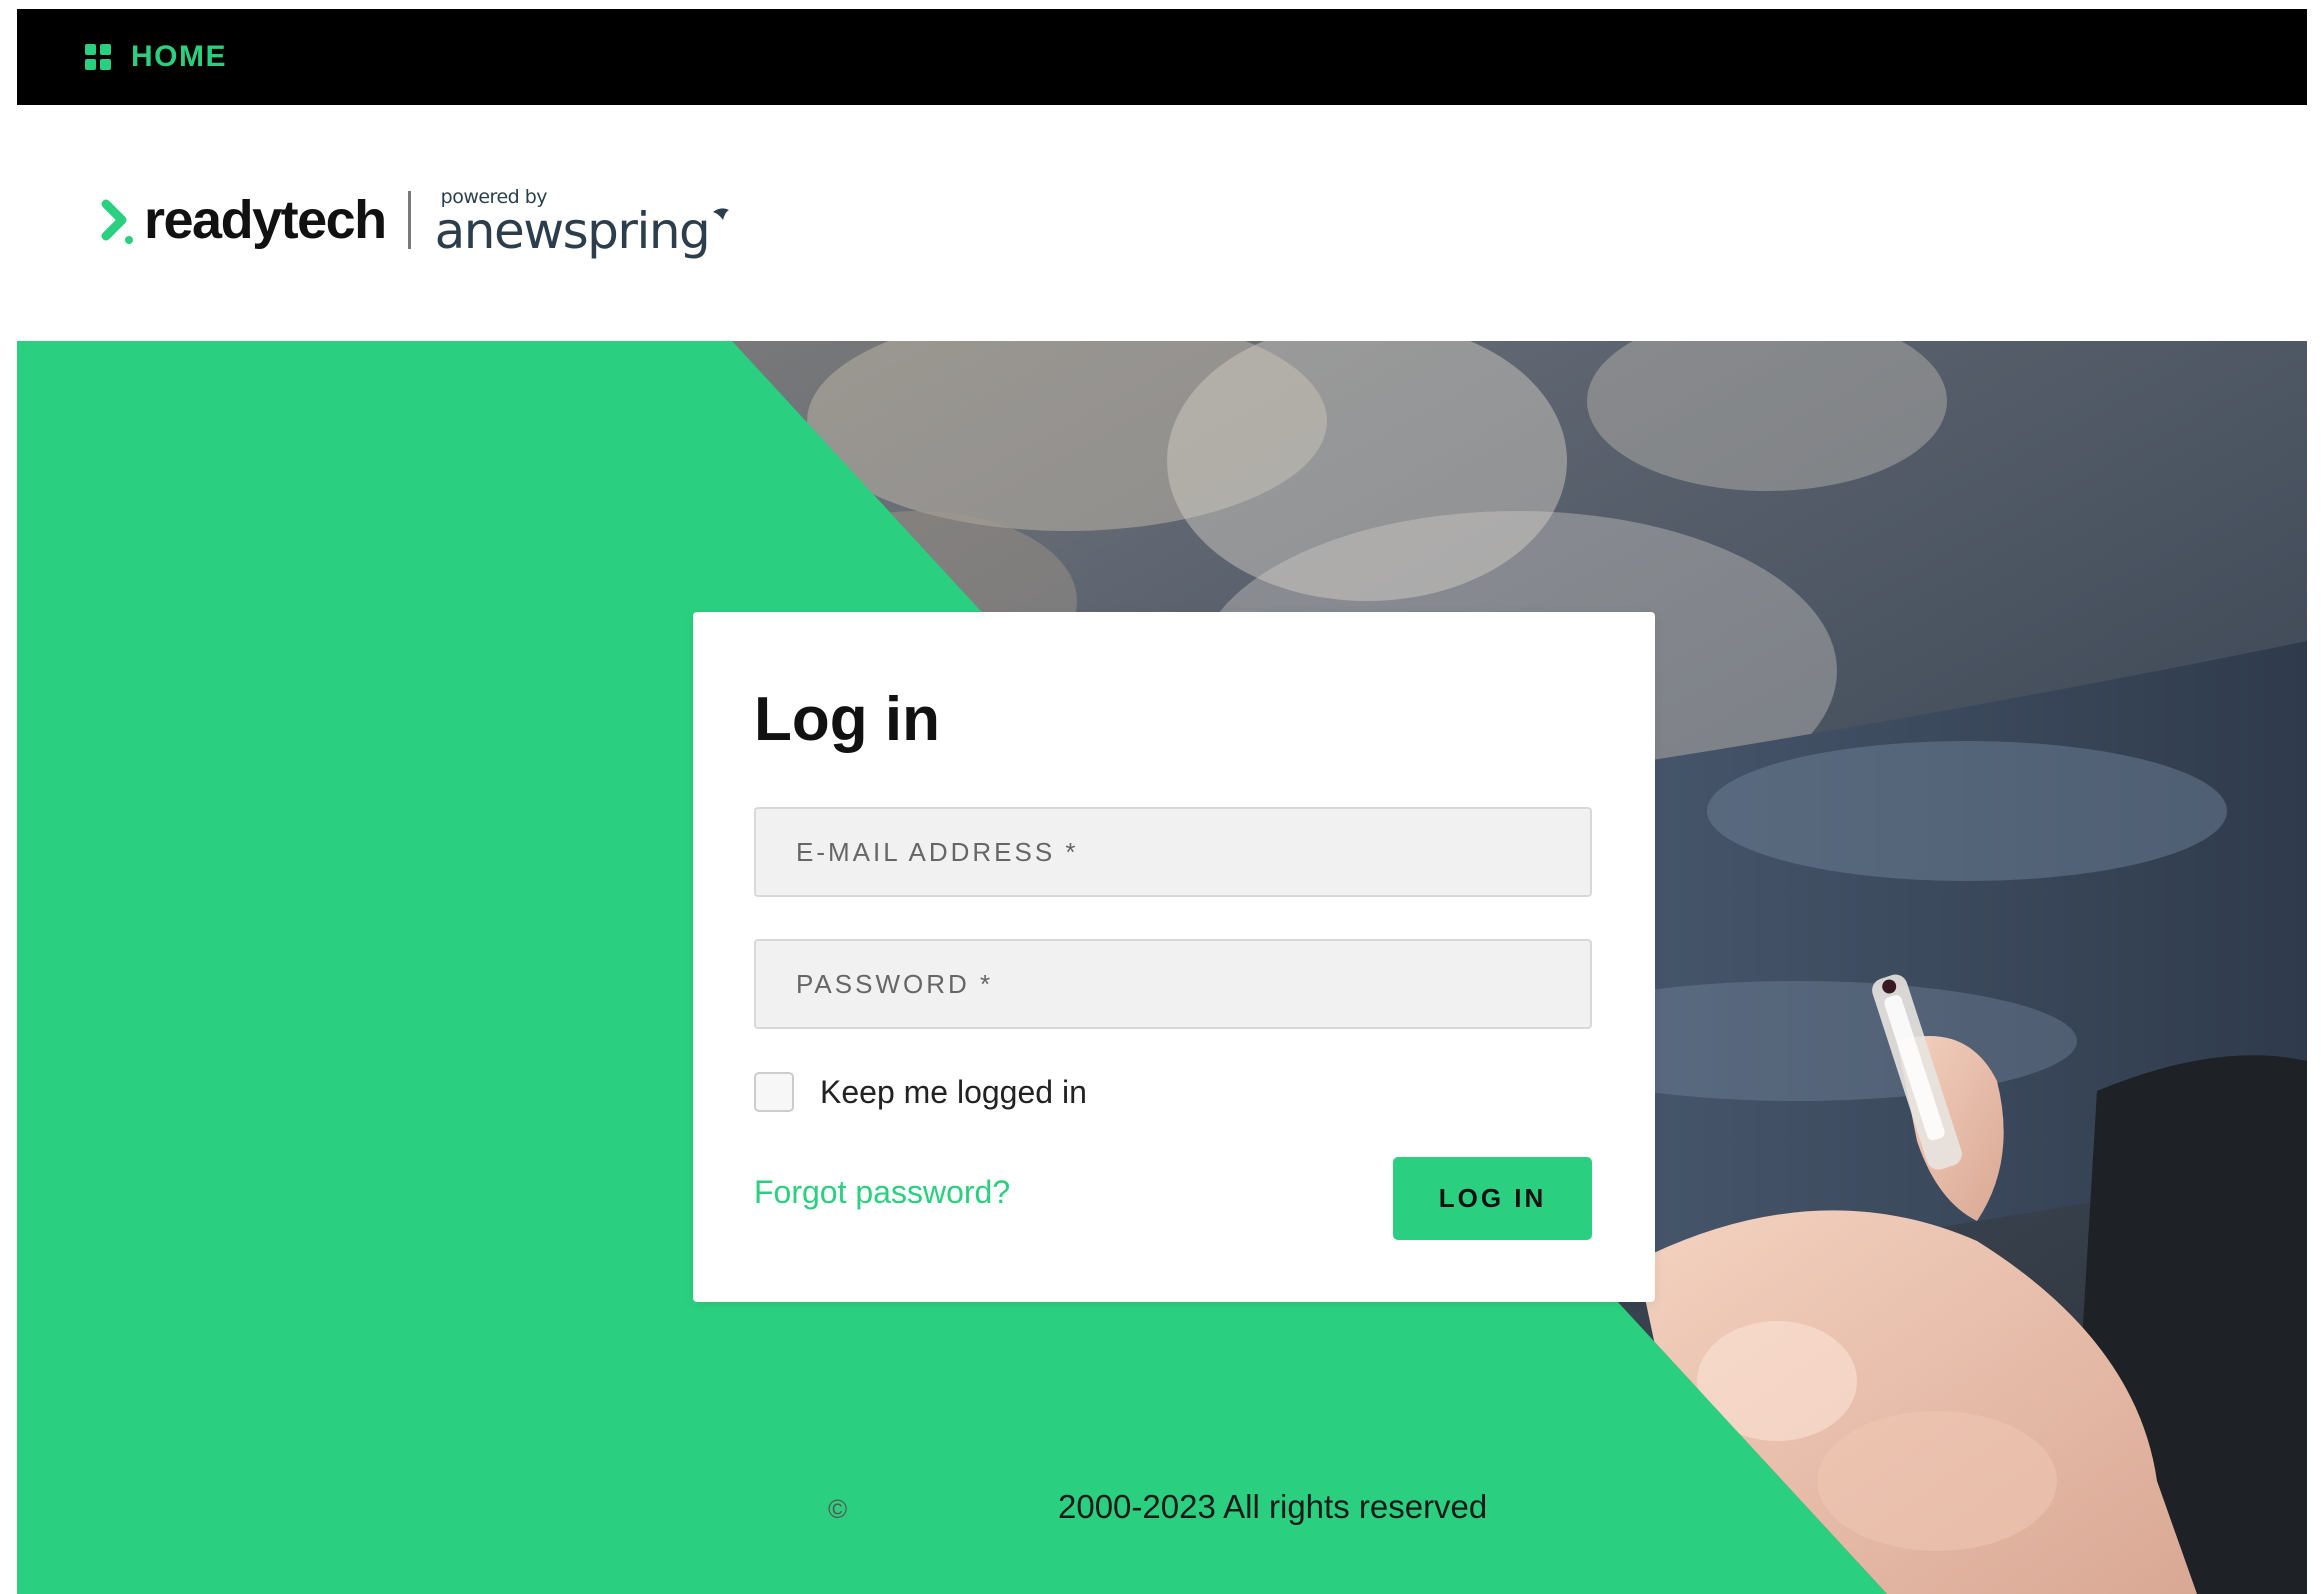 The height and width of the screenshot is (1594, 2324). Describe the element at coordinates (882, 1192) in the screenshot. I see `forgot-password-link: Forgot password?` at that location.